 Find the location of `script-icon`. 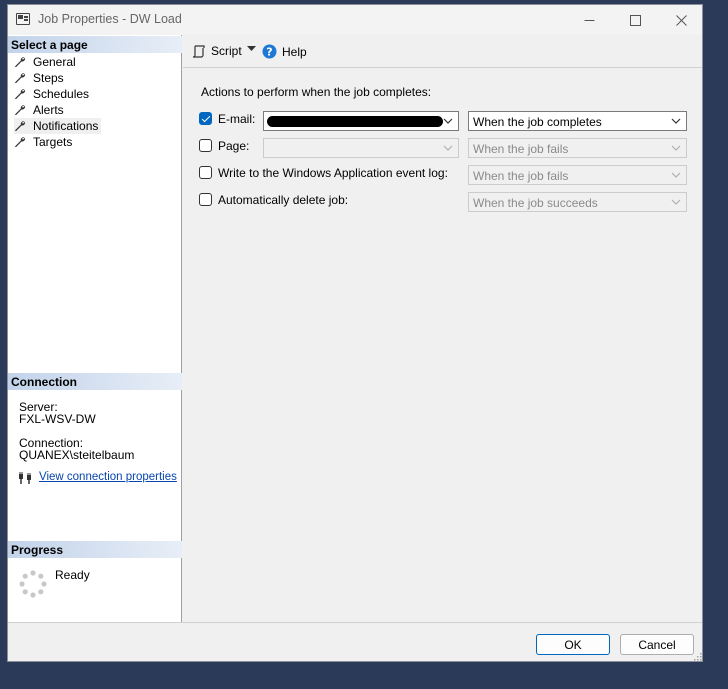

script-icon is located at coordinates (198, 51).